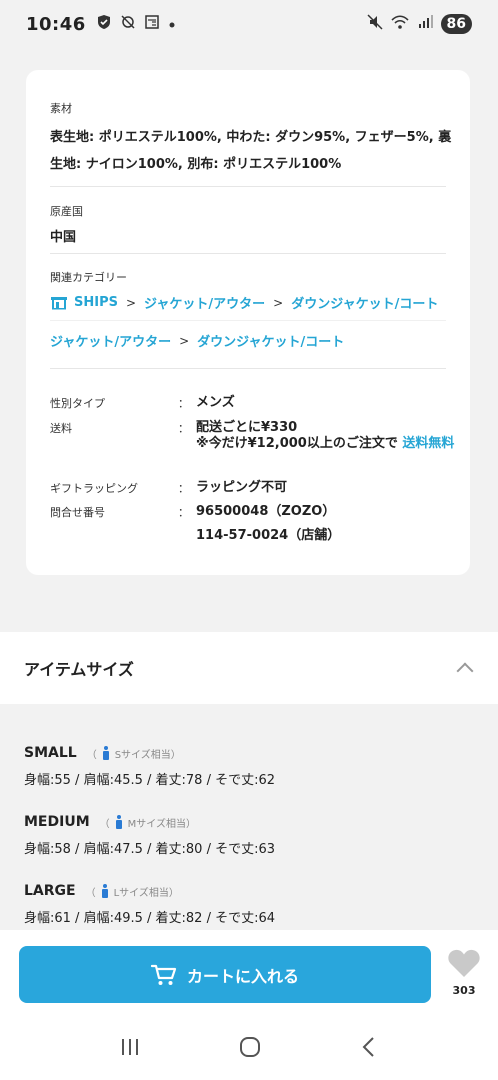 This screenshot has width=498, height=1080. Describe the element at coordinates (196, 164) in the screenshot. I see `material-value-line2: 生地: ナイロン100%, 別布: ポリエステル100%` at that location.